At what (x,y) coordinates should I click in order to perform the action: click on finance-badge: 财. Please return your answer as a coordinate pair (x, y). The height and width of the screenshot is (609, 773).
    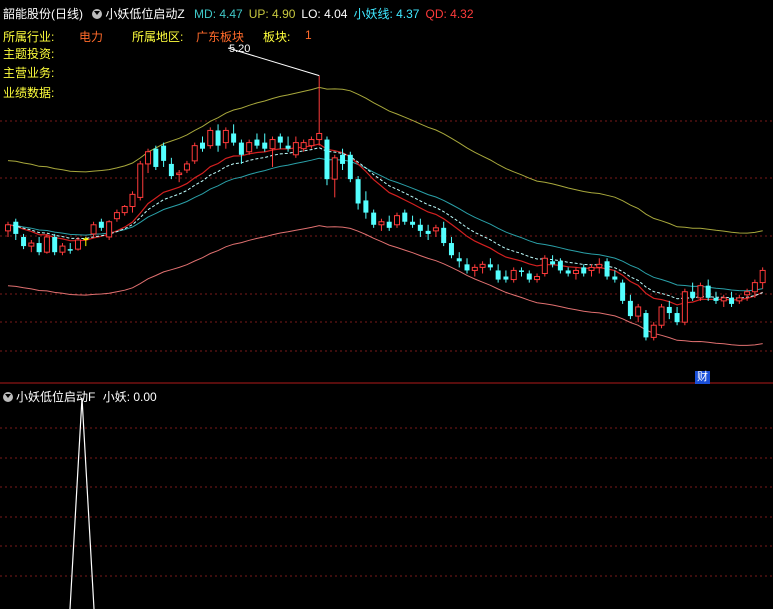
    Looking at the image, I should click on (702, 377).